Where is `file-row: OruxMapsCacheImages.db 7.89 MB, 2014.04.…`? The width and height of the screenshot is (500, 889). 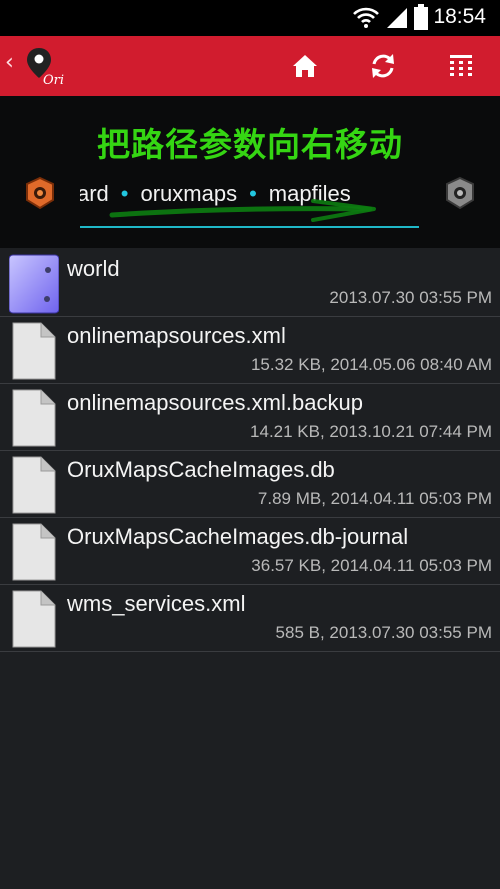 file-row: OruxMapsCacheImages.db 7.89 MB, 2014.04.… is located at coordinates (250, 484).